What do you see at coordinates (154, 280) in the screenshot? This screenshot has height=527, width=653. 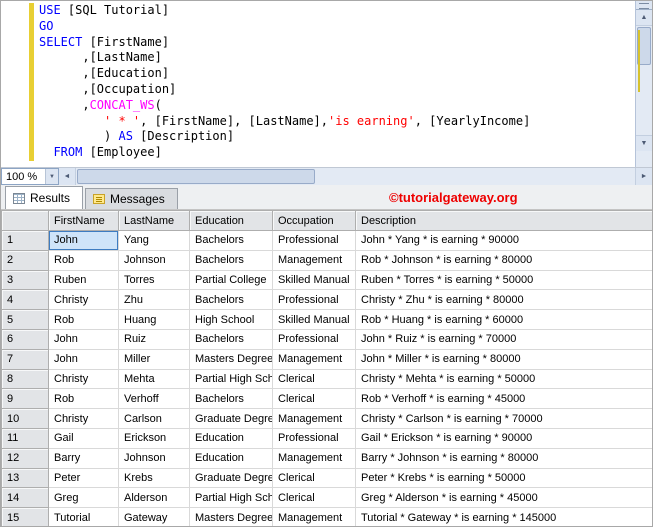 I see `grid-cell: Torres` at bounding box center [154, 280].